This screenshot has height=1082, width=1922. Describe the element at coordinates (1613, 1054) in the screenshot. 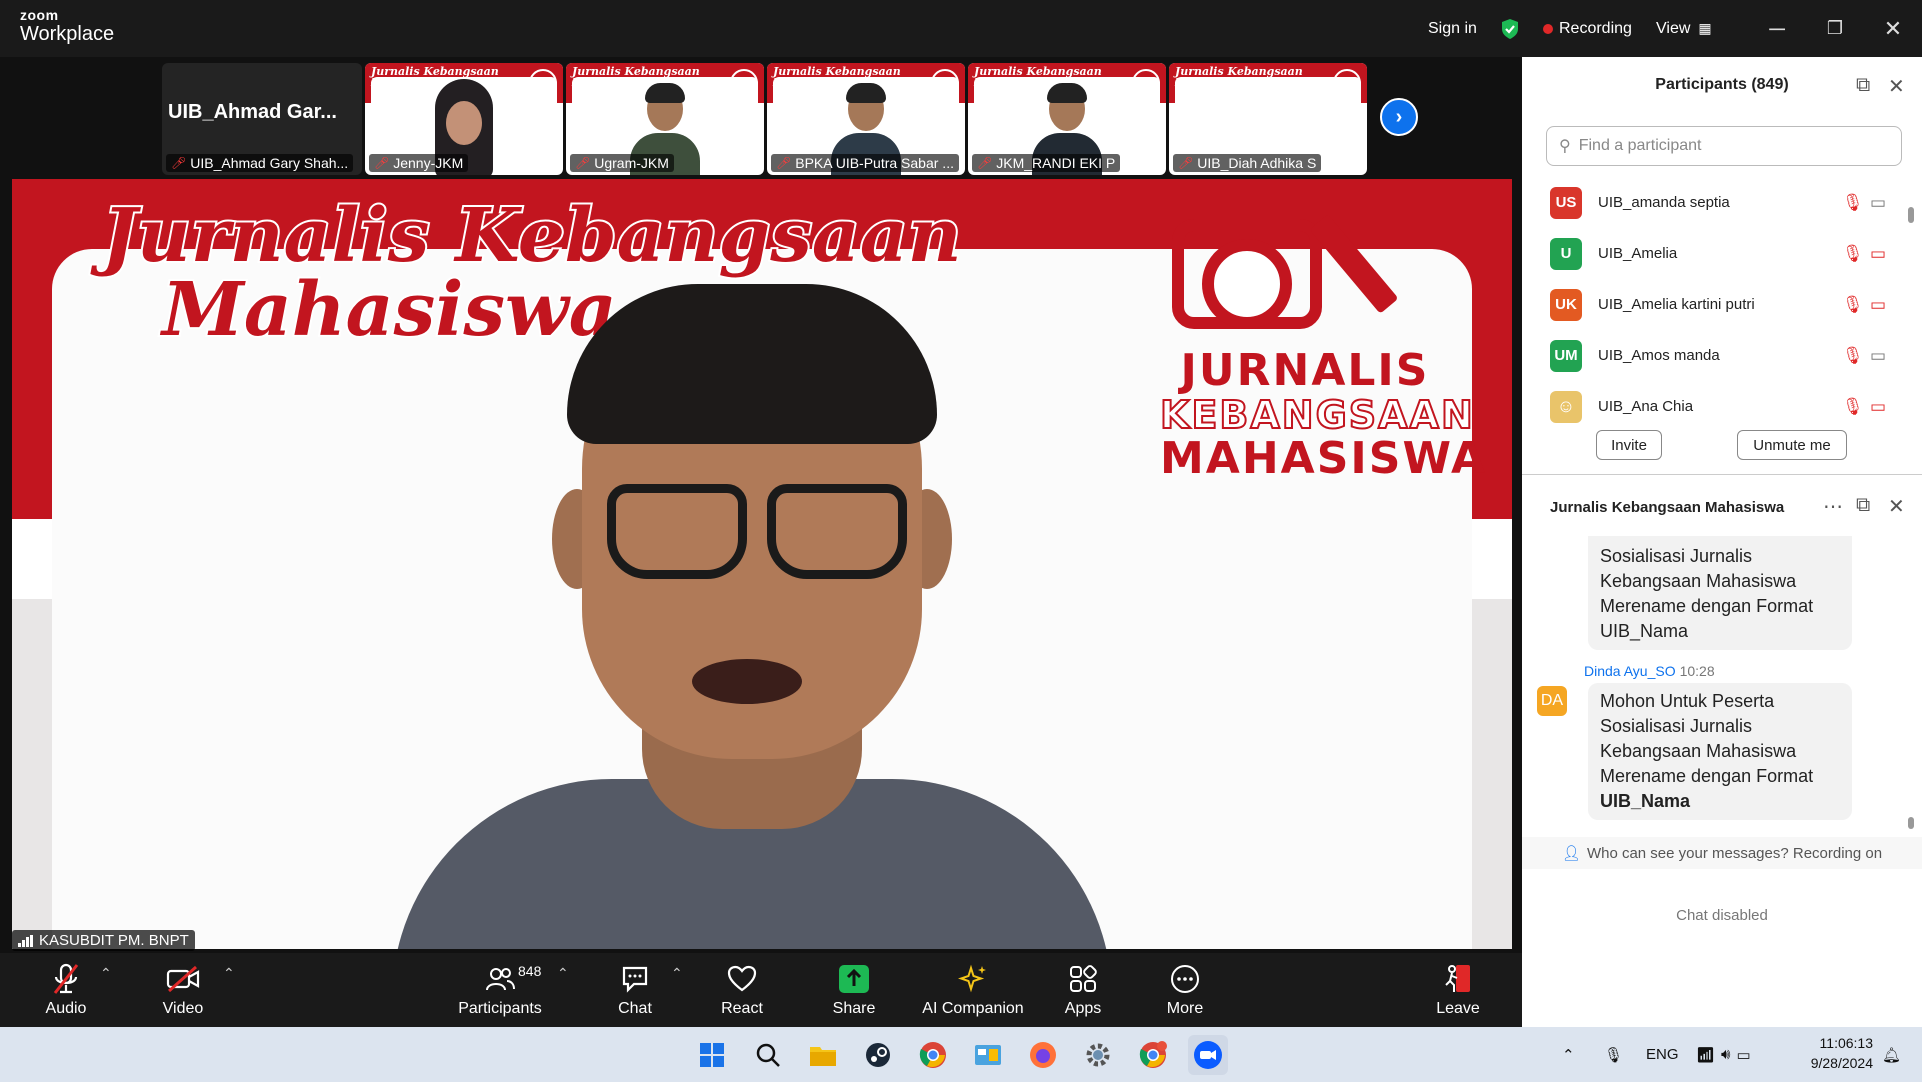

I see `microphone-icon: 🎙︎` at that location.